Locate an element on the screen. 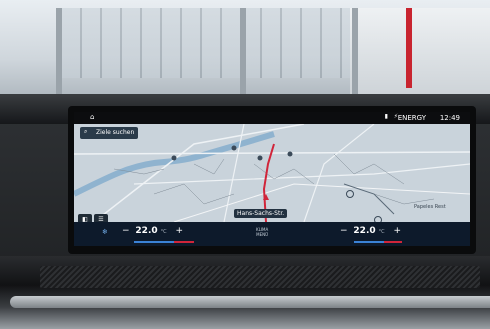 The width and height of the screenshot is (490, 329). street-name: Hans-Sachs-Str. is located at coordinates (261, 213).